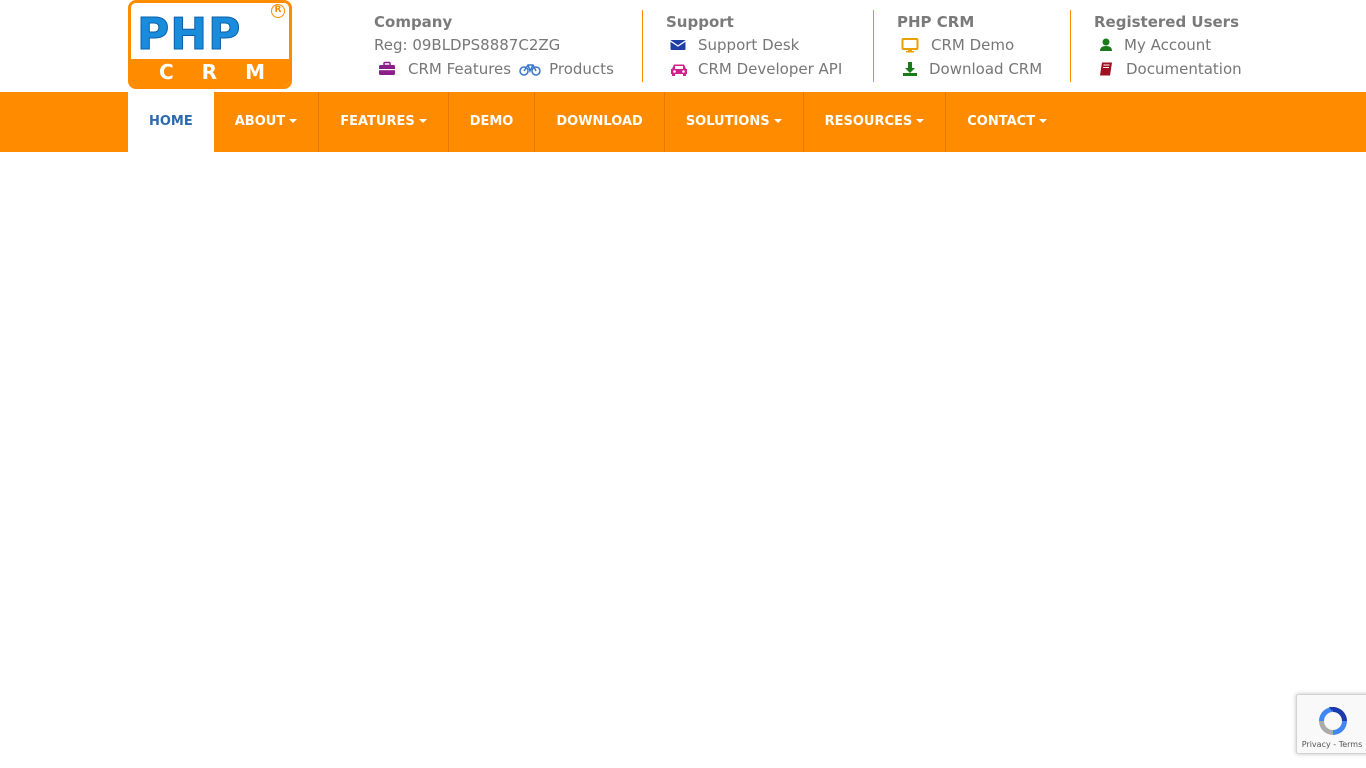 The height and width of the screenshot is (768, 1366). I want to click on products-link: Products, so click(581, 69).